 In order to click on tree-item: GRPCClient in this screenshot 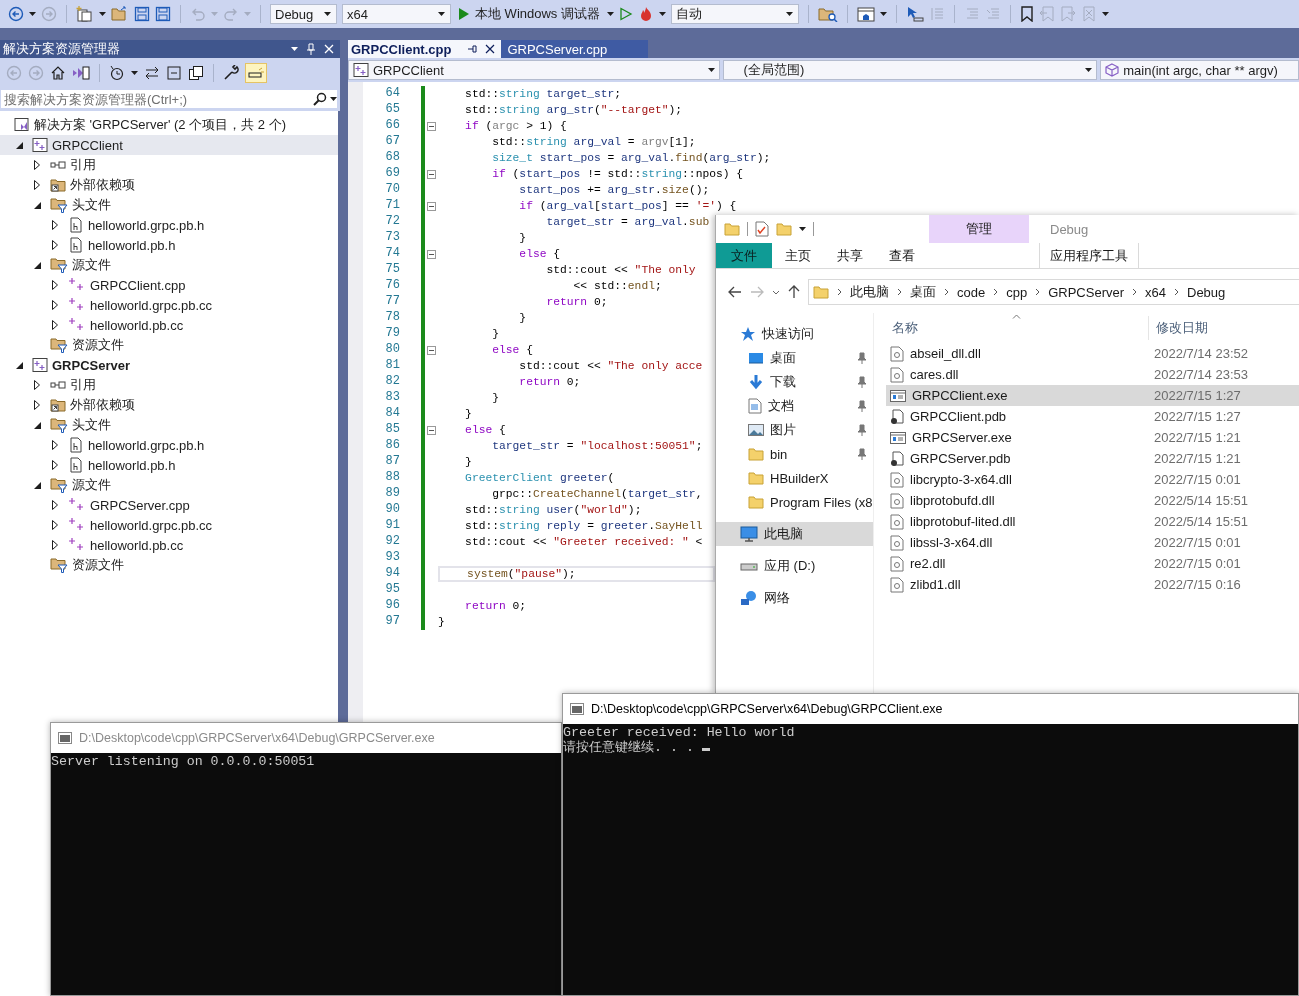, I will do `click(169, 145)`.